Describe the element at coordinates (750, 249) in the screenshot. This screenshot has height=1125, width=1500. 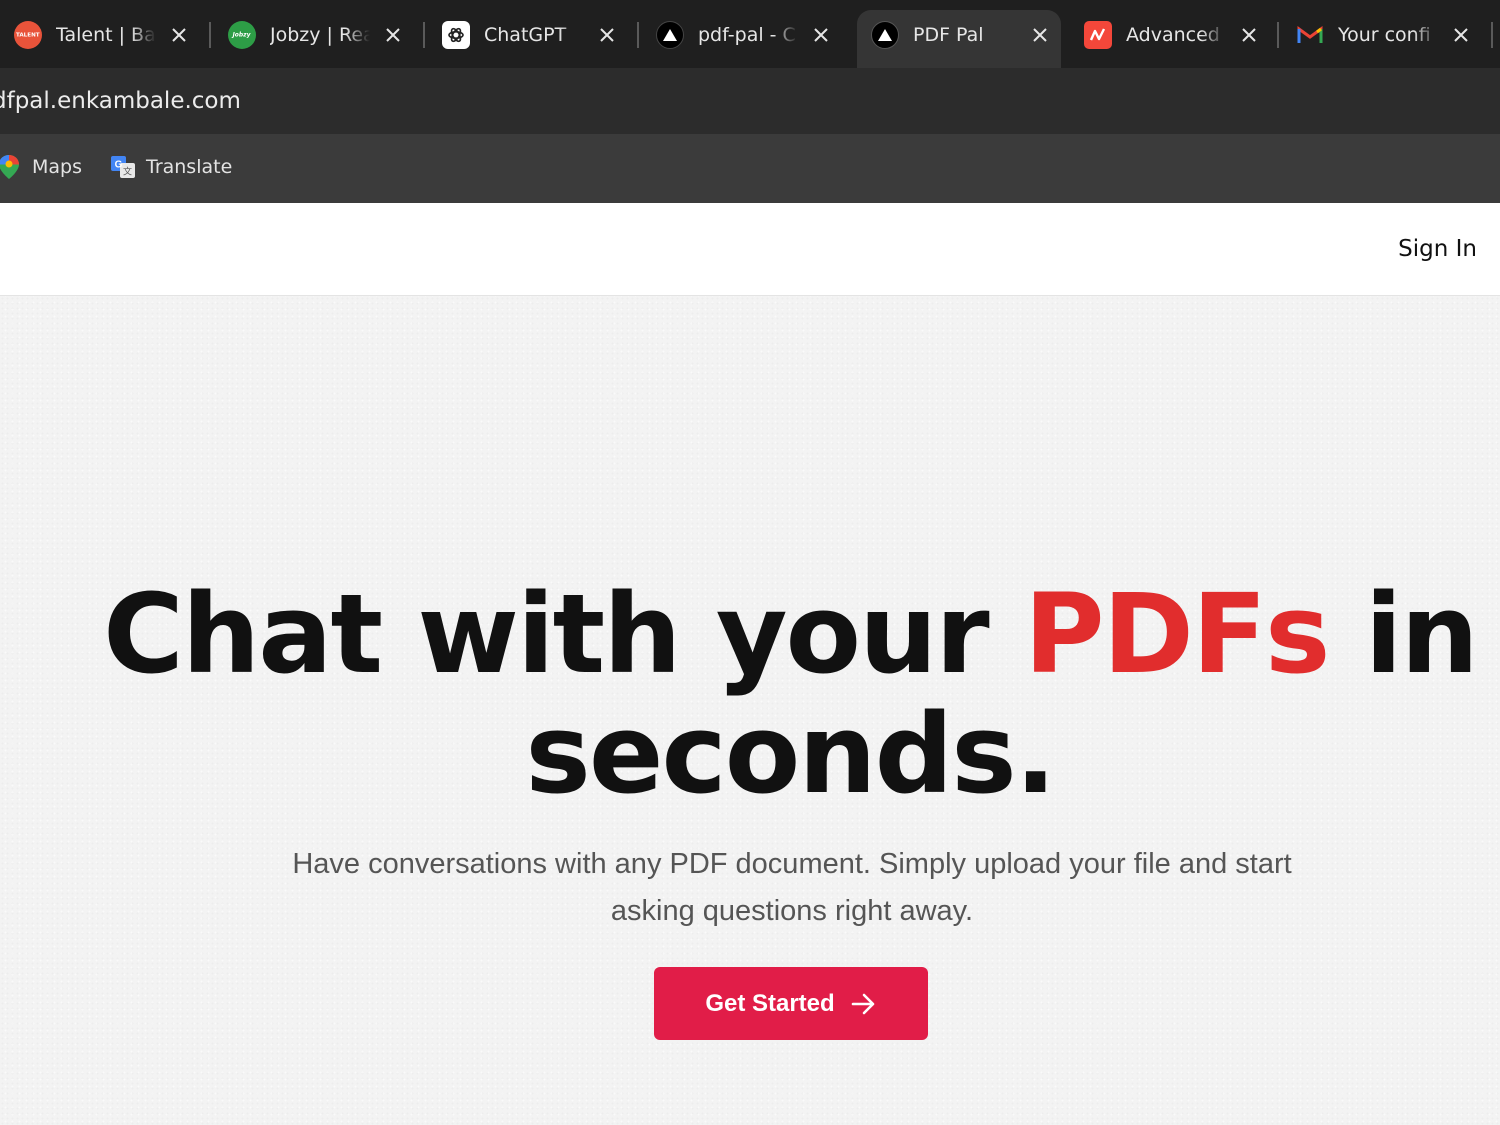
I see `site-header: Sign In` at that location.